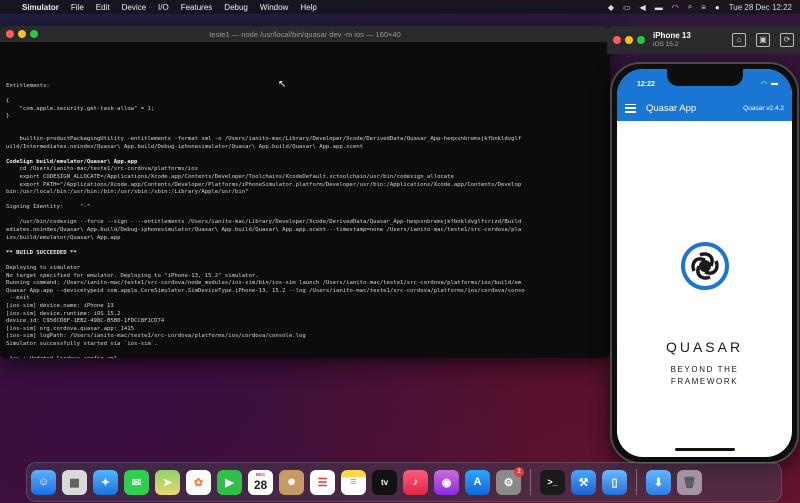 Image resolution: width=800 pixels, height=503 pixels. I want to click on sim-zoom-button, so click(641, 40).